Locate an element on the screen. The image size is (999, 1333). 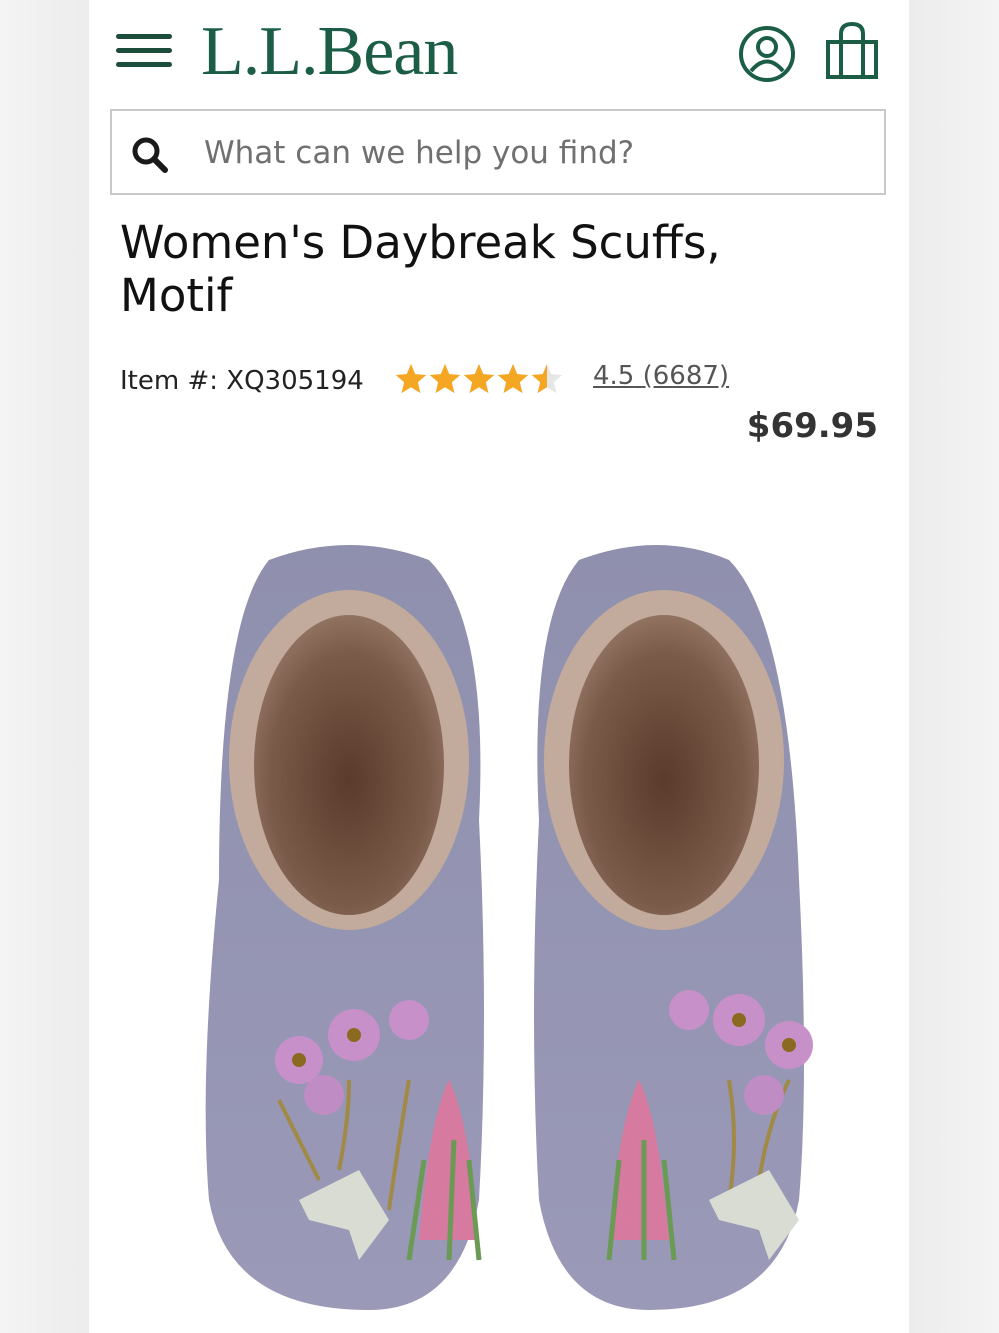
shopping-bag-icon is located at coordinates (852, 51).